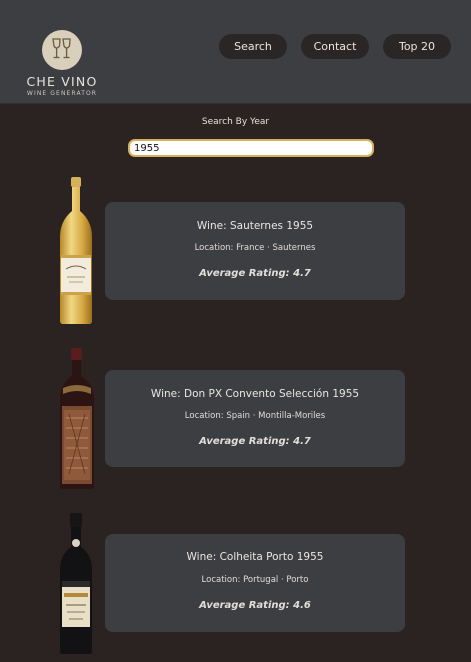  What do you see at coordinates (76, 250) in the screenshot?
I see `sauternes-bottle-image` at bounding box center [76, 250].